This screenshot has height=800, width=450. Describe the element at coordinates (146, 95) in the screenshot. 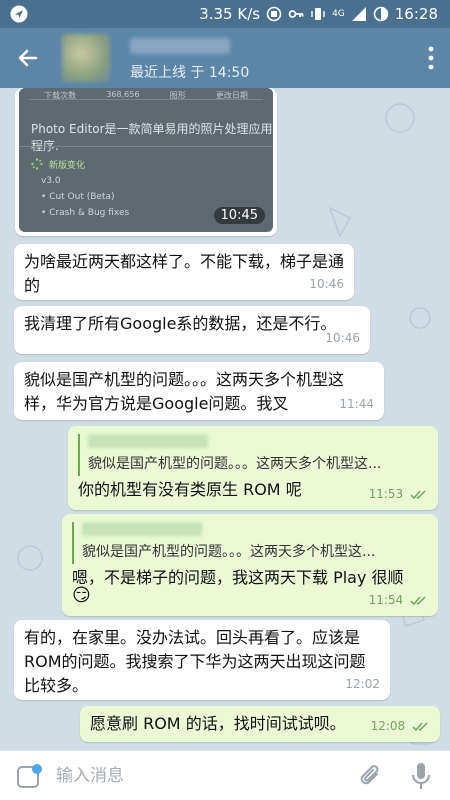

I see `app-stats-row: 下载次数 368,656 图形 更改日期` at that location.